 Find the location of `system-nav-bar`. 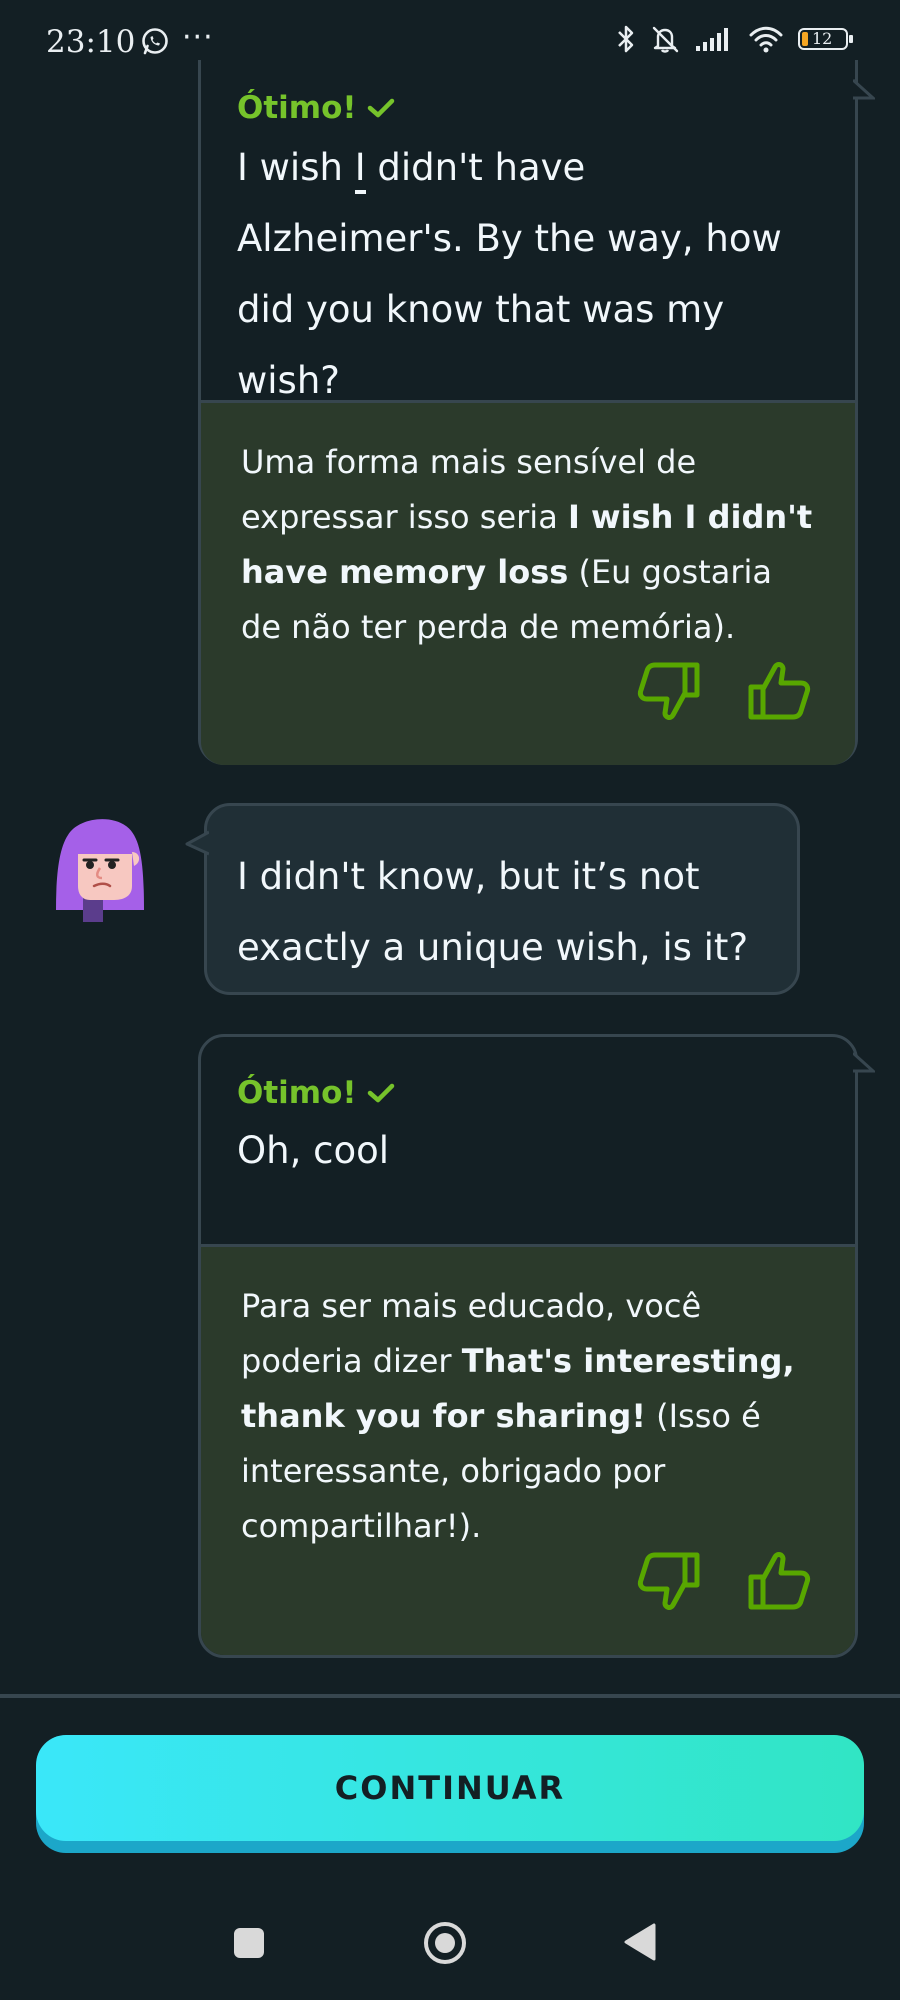

system-nav-bar is located at coordinates (450, 1950).